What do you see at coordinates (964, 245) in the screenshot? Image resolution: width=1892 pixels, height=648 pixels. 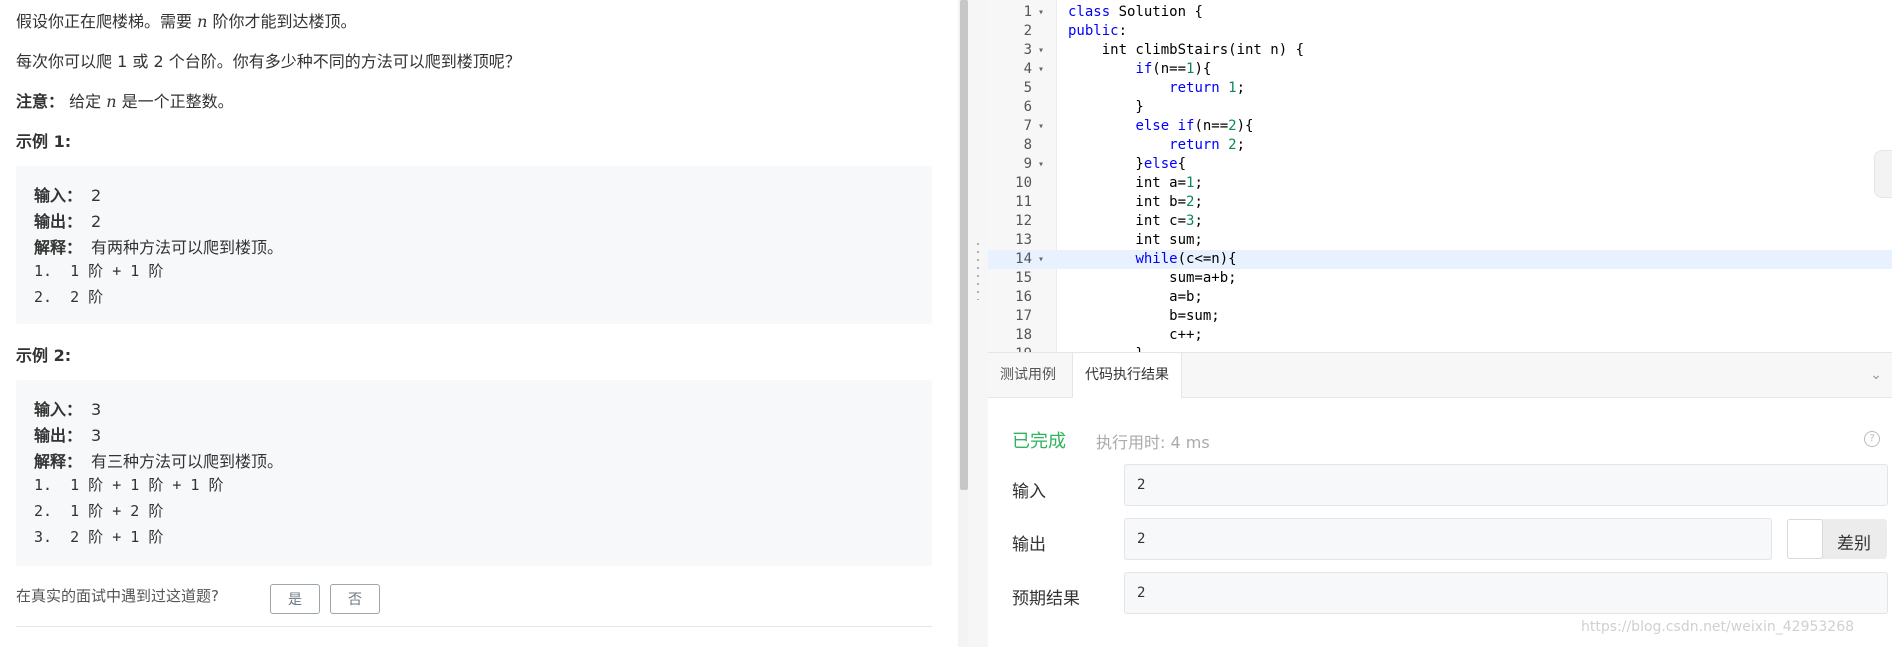 I see `left-scrollbar-thumb` at bounding box center [964, 245].